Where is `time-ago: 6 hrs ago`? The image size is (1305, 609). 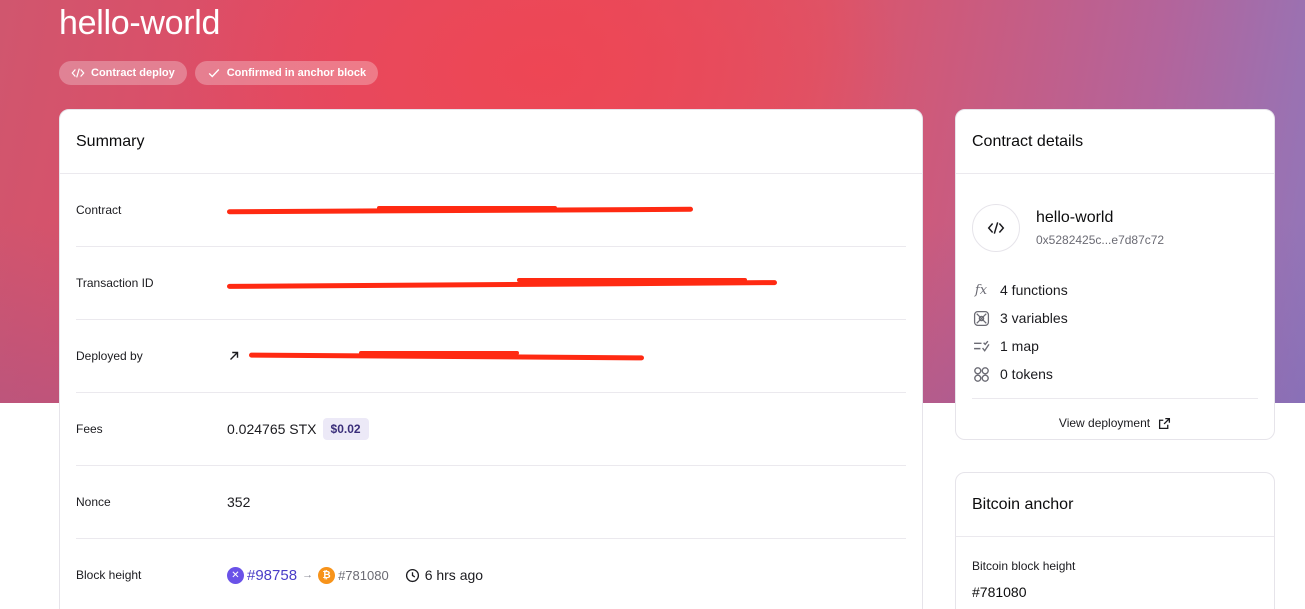
time-ago: 6 hrs ago is located at coordinates (454, 575).